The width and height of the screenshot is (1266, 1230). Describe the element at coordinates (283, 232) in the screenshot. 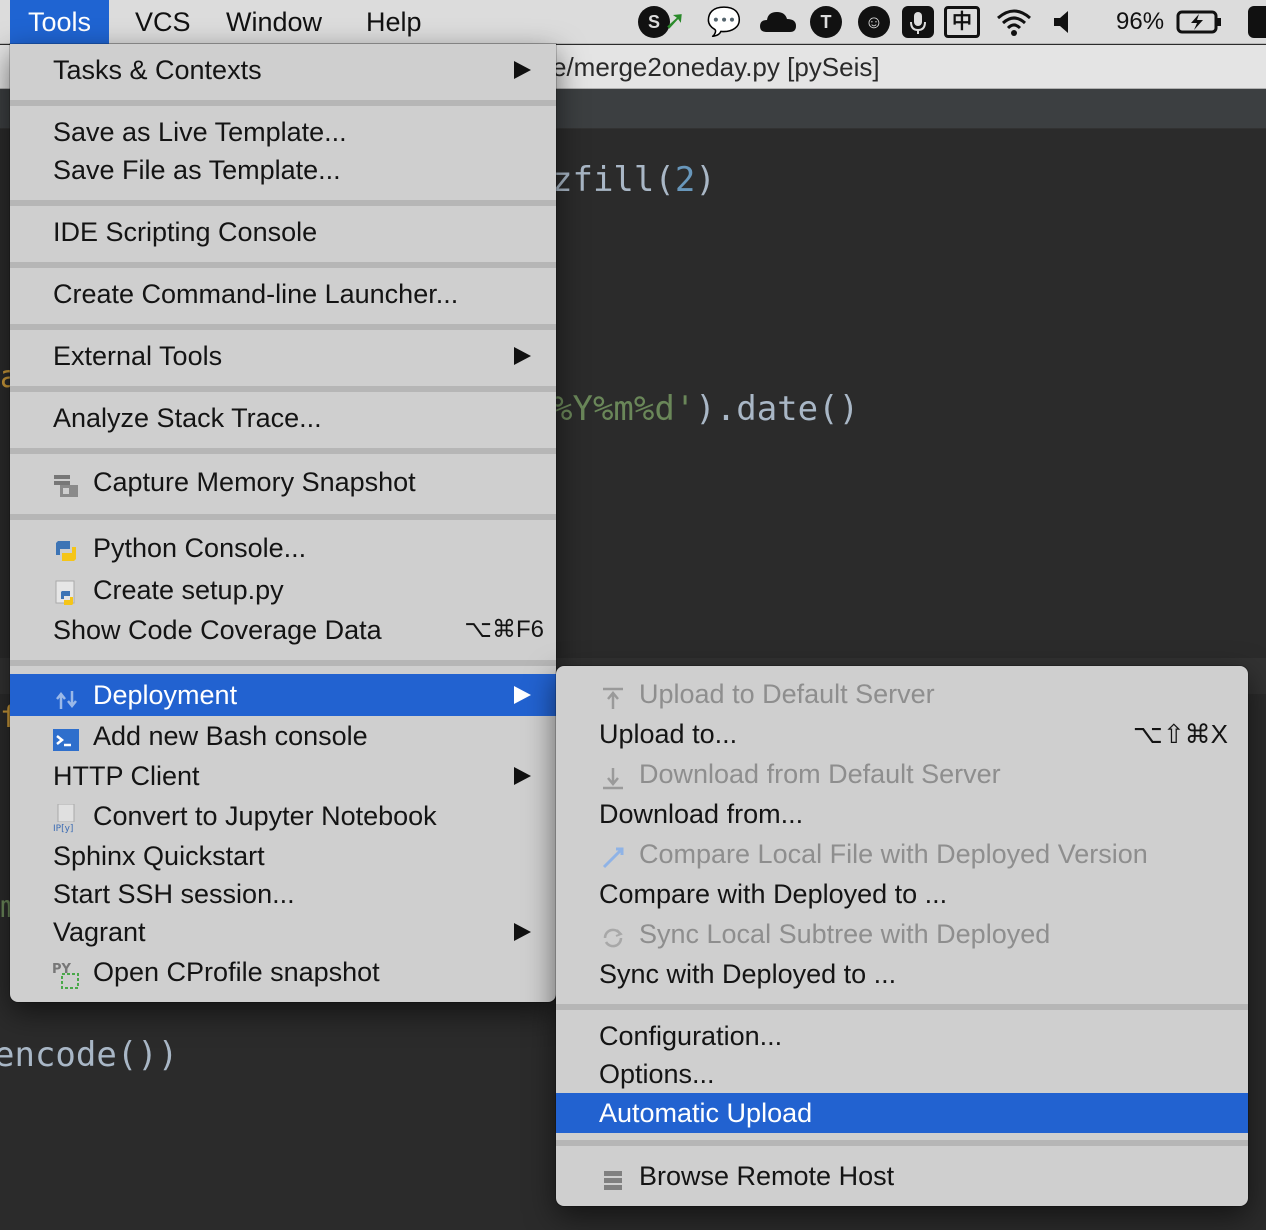

I see `menu-item-ide-scripting-console: IDE Scripting Console` at that location.